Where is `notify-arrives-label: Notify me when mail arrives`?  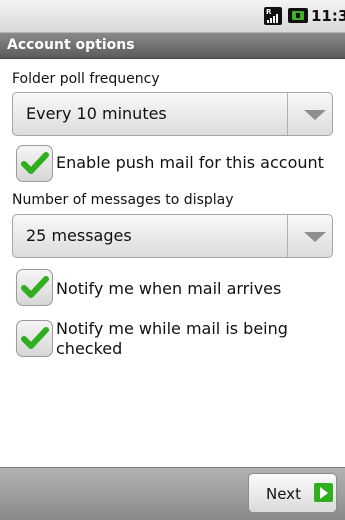
notify-arrives-label: Notify me when mail arrives is located at coordinates (169, 288).